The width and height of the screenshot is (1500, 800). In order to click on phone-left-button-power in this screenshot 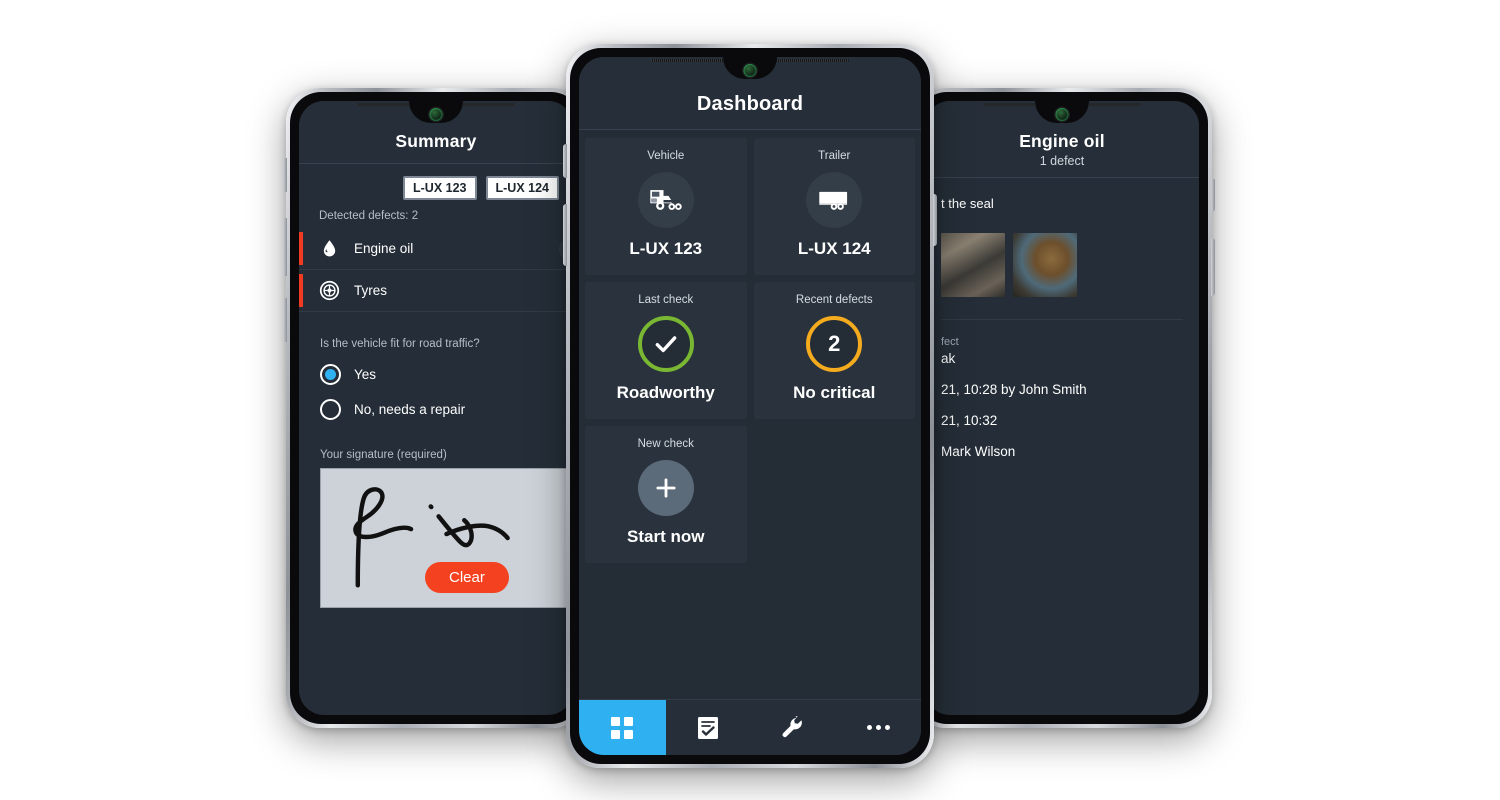, I will do `click(285, 320)`.